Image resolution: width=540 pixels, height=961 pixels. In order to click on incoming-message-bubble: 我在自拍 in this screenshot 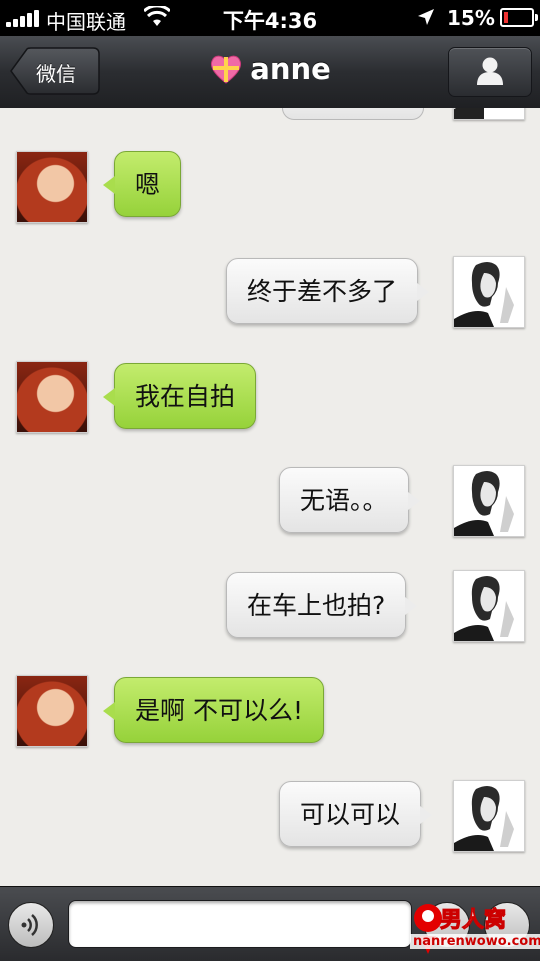, I will do `click(179, 396)`.